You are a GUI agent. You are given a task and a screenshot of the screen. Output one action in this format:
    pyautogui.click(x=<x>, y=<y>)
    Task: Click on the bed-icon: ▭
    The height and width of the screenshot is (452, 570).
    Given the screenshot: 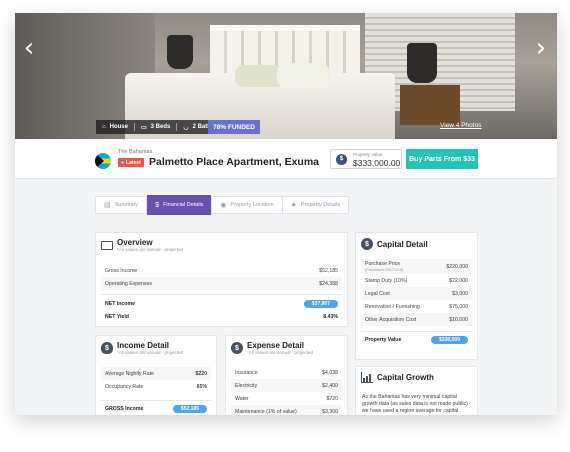 What is the action you would take?
    pyautogui.click(x=143, y=127)
    